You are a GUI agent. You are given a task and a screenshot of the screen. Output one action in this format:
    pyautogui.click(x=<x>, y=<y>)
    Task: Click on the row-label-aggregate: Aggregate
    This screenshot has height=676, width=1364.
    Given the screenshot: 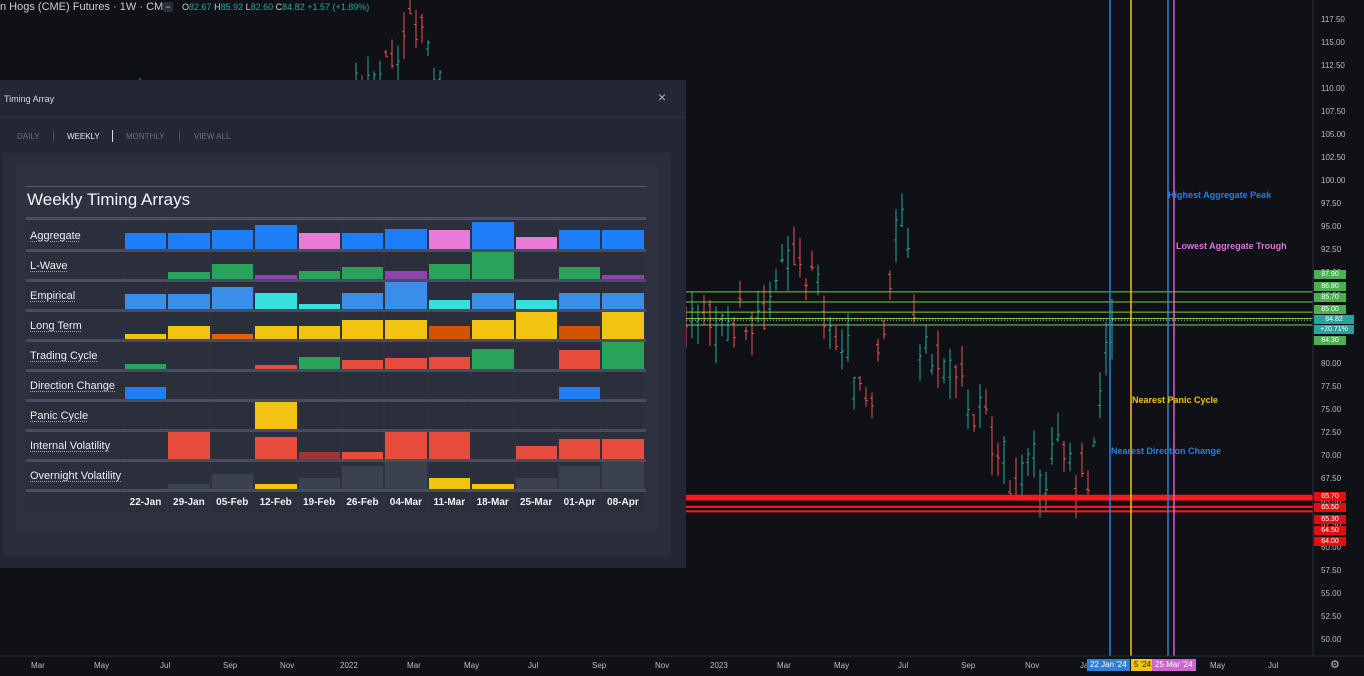 What is the action you would take?
    pyautogui.click(x=55, y=236)
    